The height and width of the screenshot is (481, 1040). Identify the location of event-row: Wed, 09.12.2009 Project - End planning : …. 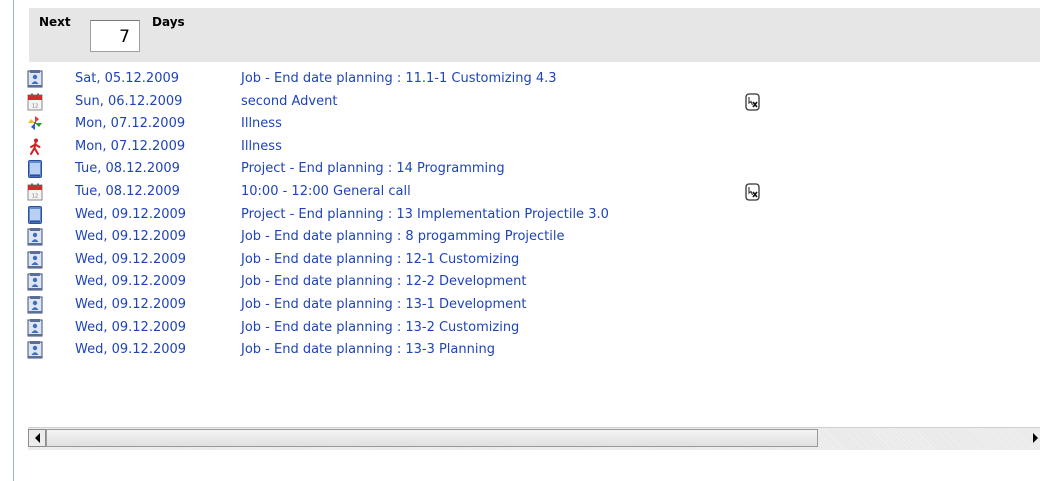
(532, 215).